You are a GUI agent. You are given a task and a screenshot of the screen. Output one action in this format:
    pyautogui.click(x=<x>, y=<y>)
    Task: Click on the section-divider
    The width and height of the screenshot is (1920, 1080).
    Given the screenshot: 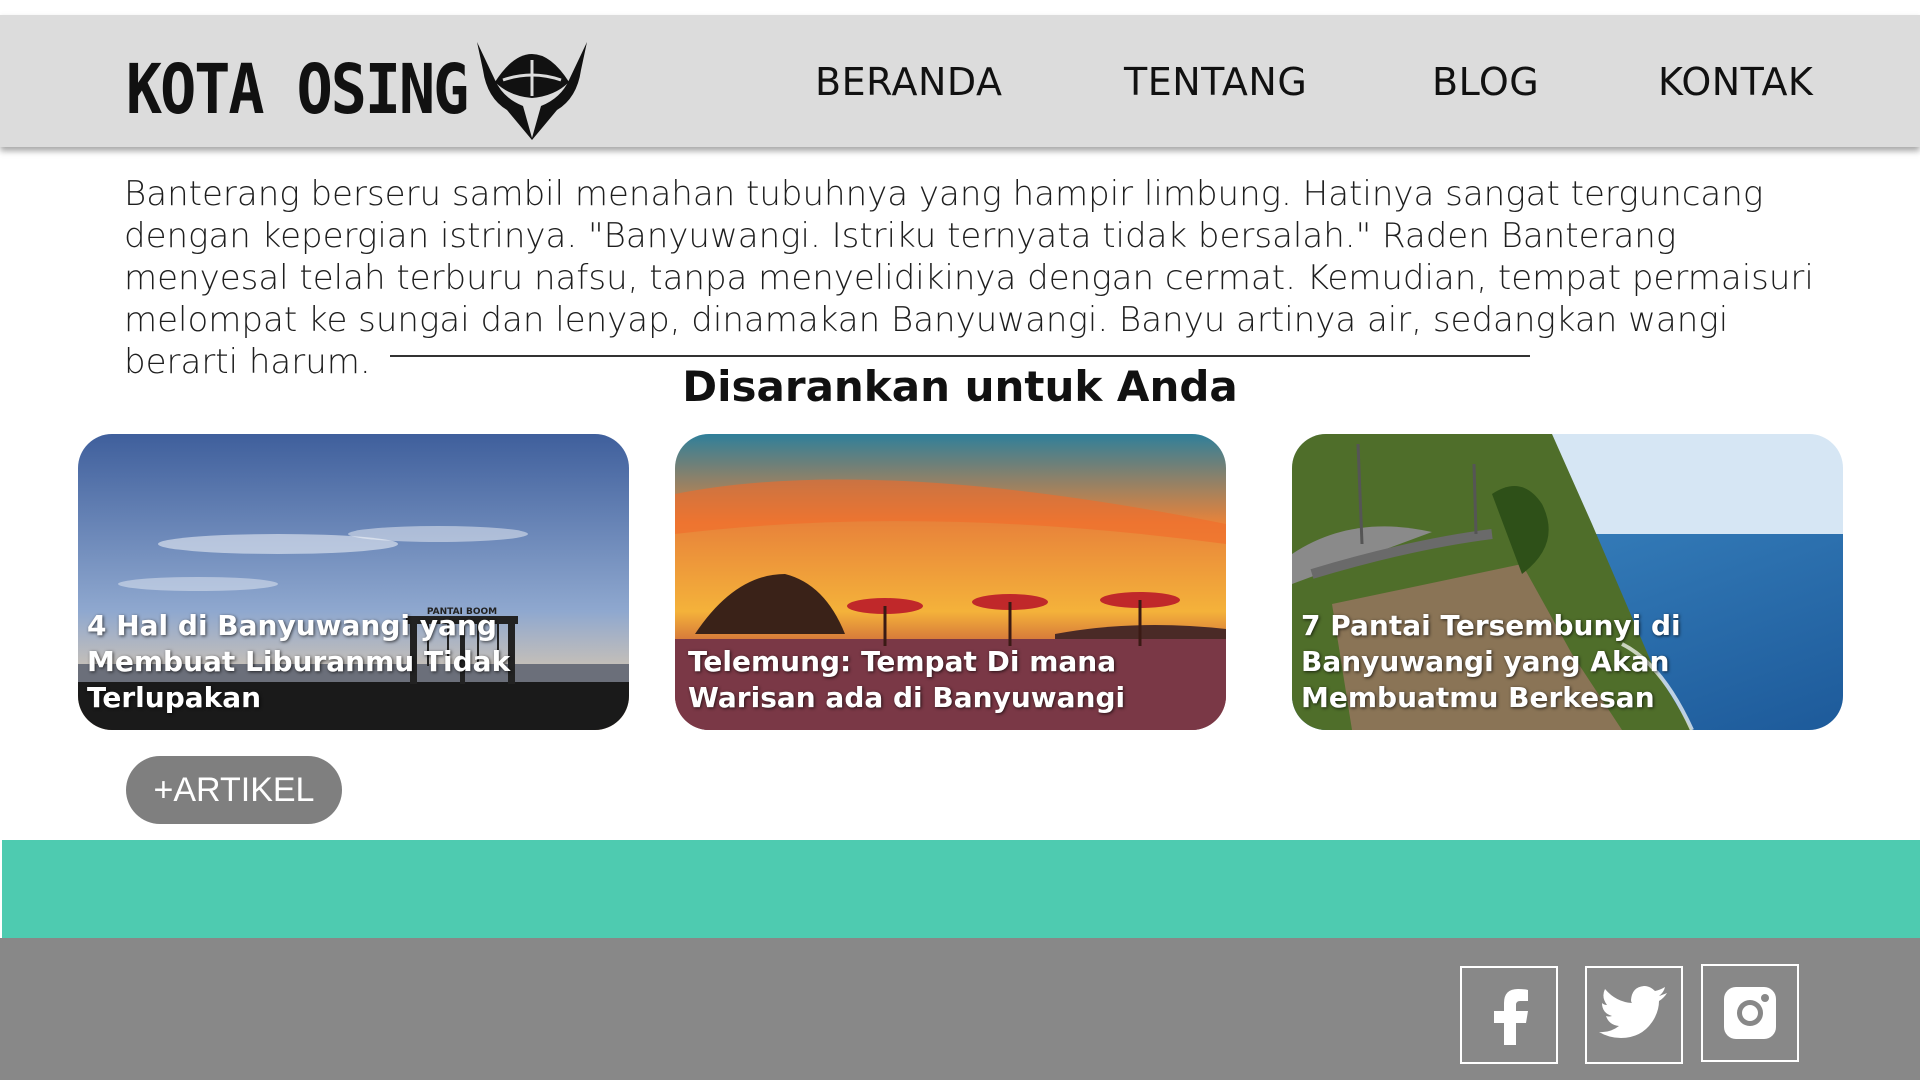 What is the action you would take?
    pyautogui.click(x=960, y=356)
    